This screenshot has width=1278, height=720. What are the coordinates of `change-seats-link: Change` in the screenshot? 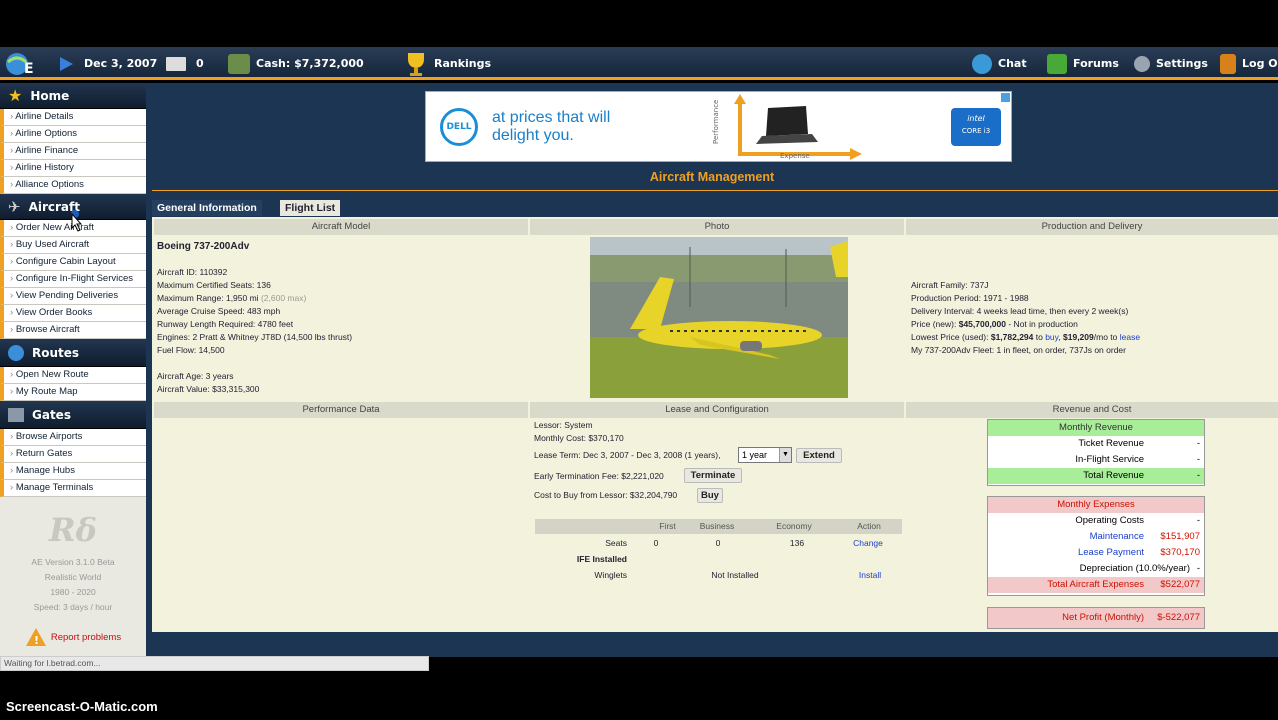 It's located at (868, 543).